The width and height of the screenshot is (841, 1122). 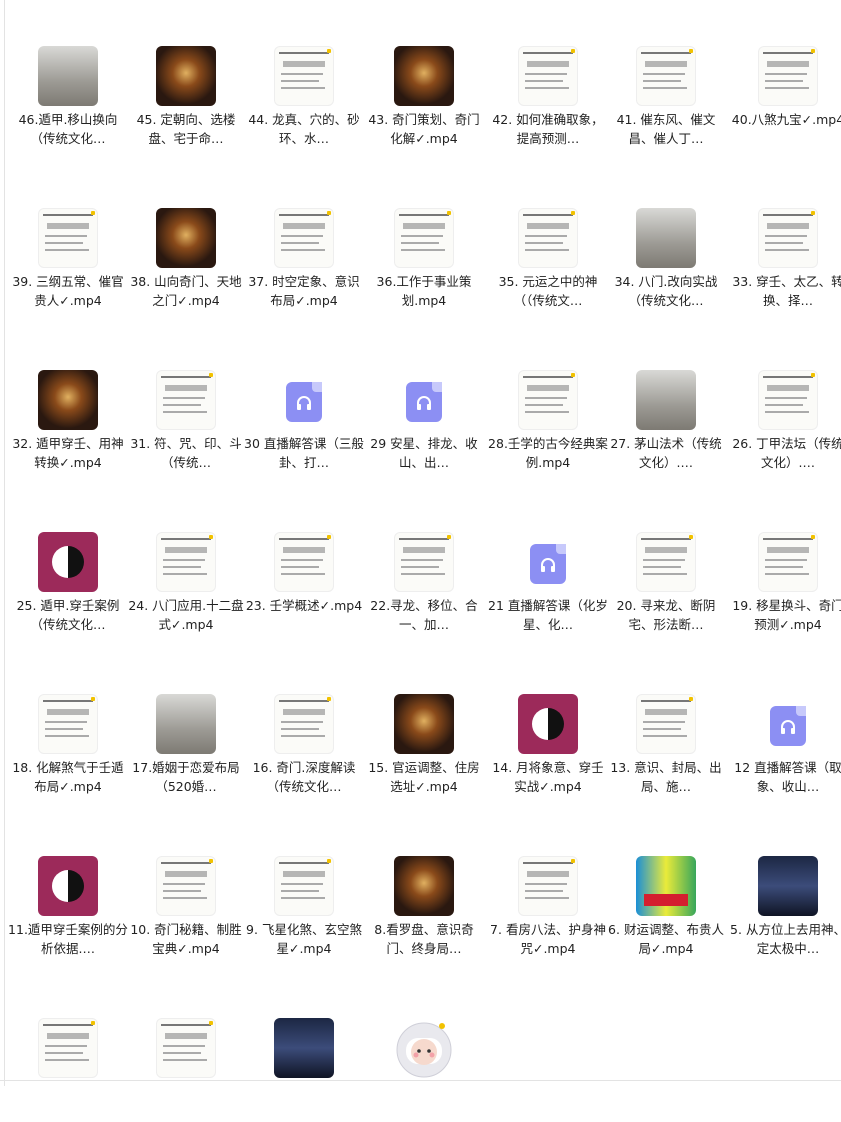 I want to click on file-name-label: 14. 月将象意、穿壬实战✓.mp4, so click(x=548, y=777).